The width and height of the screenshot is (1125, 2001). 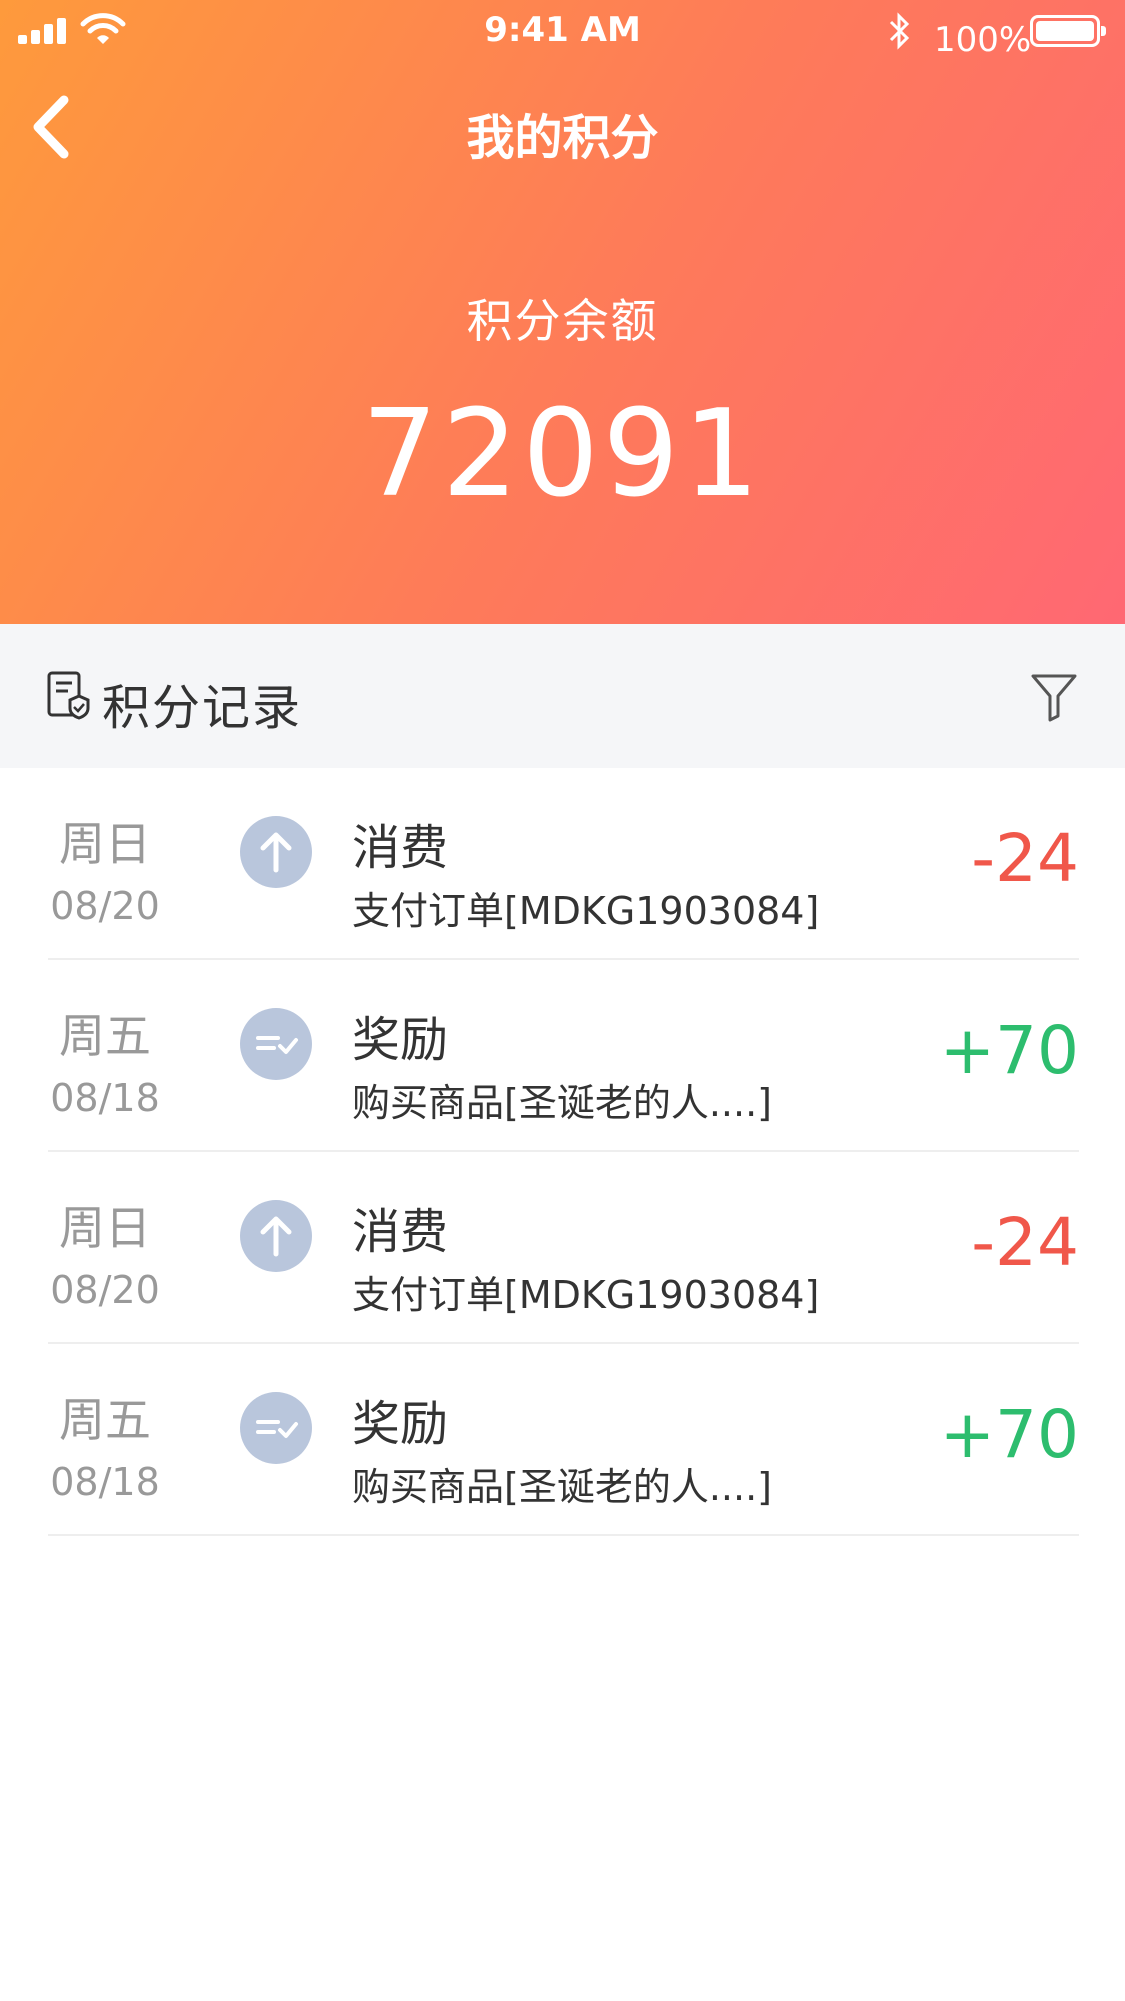 What do you see at coordinates (562, 32) in the screenshot?
I see `status-bar: 9:41 AM 100%` at bounding box center [562, 32].